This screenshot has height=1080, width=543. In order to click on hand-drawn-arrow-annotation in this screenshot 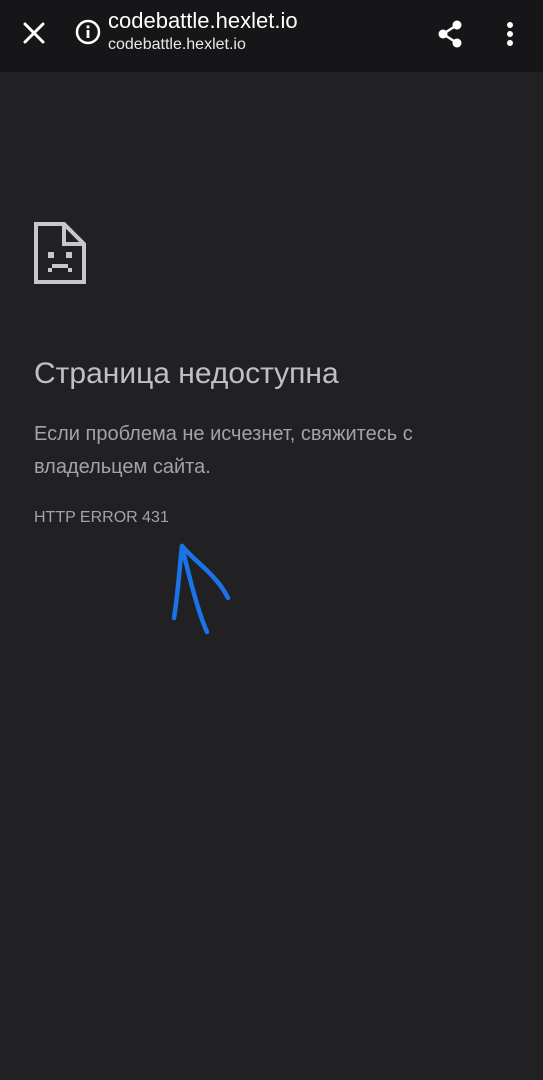, I will do `click(201, 589)`.